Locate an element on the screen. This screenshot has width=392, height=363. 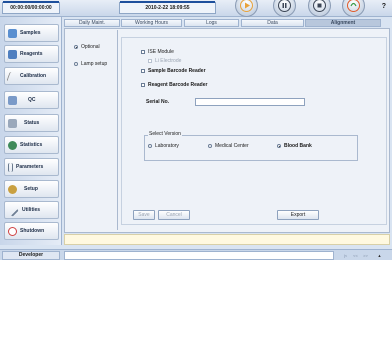
medical-center-label: Medical Center is located at coordinates (232, 146).